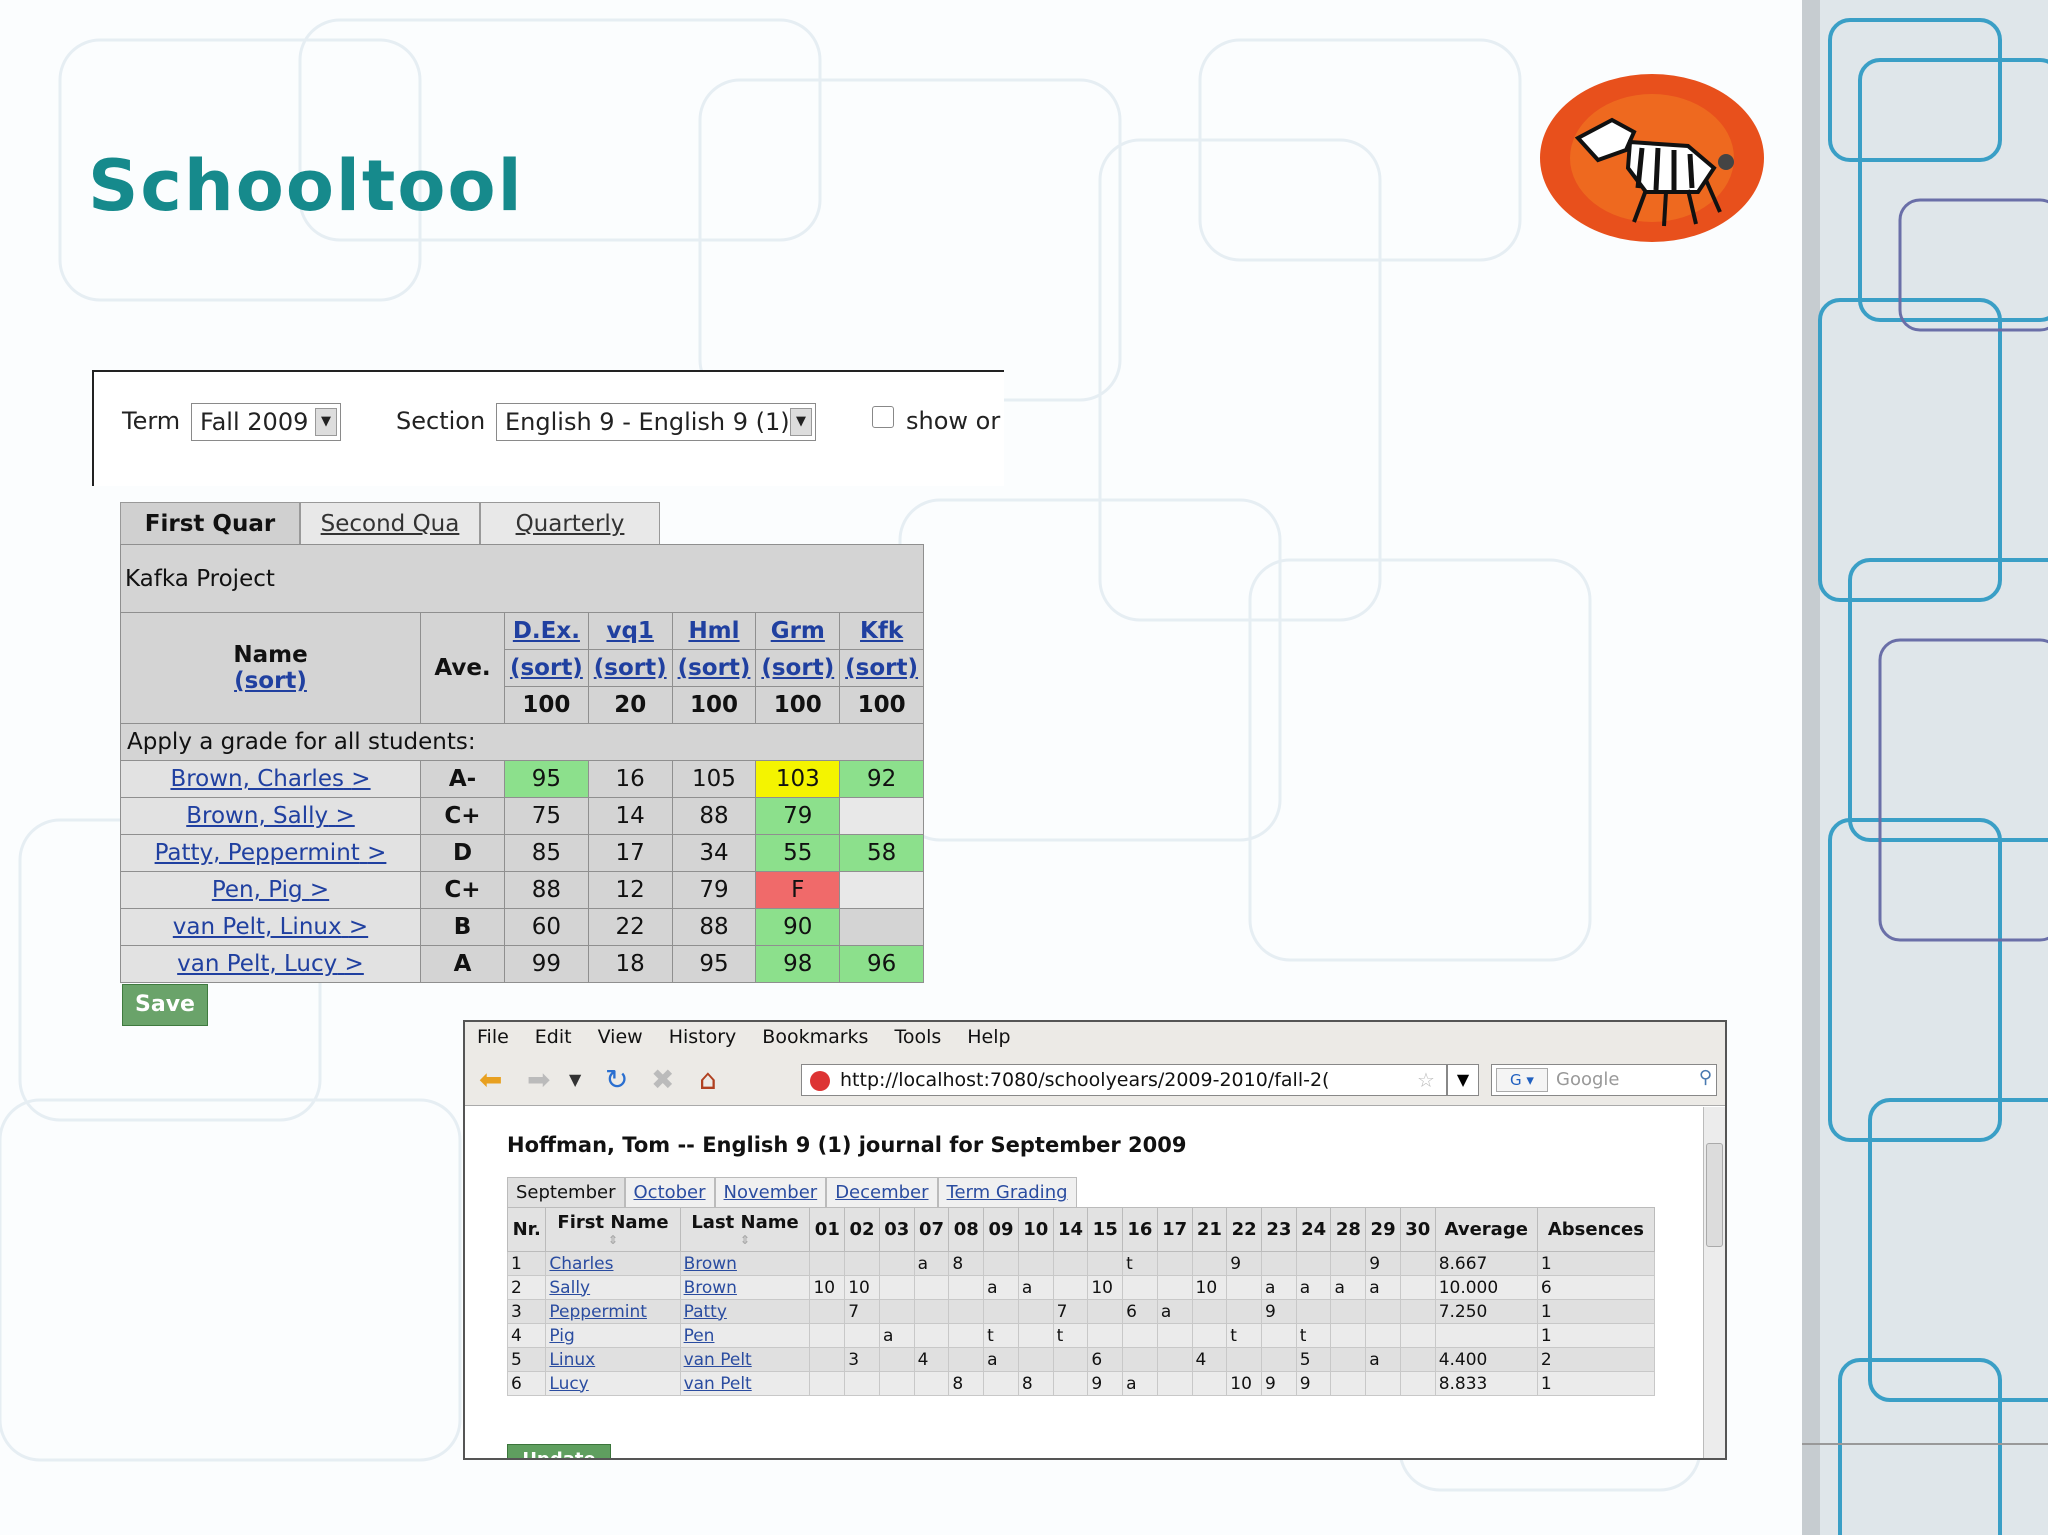 The image size is (2048, 1535). Describe the element at coordinates (798, 853) in the screenshot. I see `score-cell: 55` at that location.